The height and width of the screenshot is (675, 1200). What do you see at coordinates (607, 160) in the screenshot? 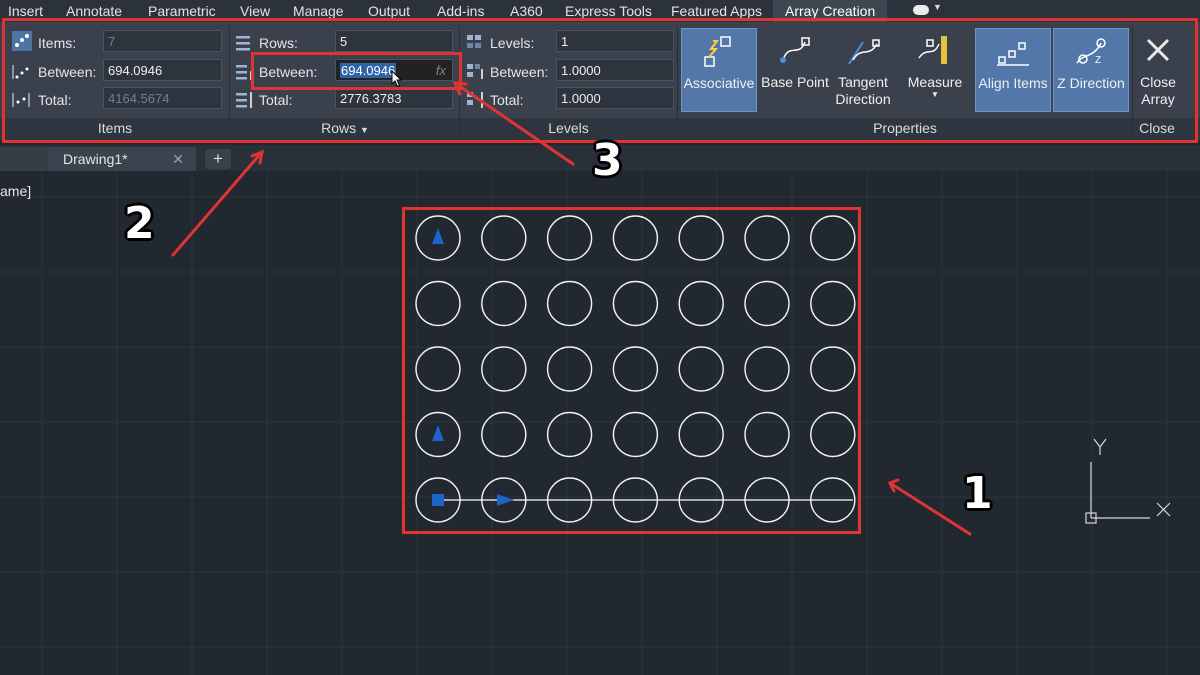
I see `callout-number-3: 3` at bounding box center [607, 160].